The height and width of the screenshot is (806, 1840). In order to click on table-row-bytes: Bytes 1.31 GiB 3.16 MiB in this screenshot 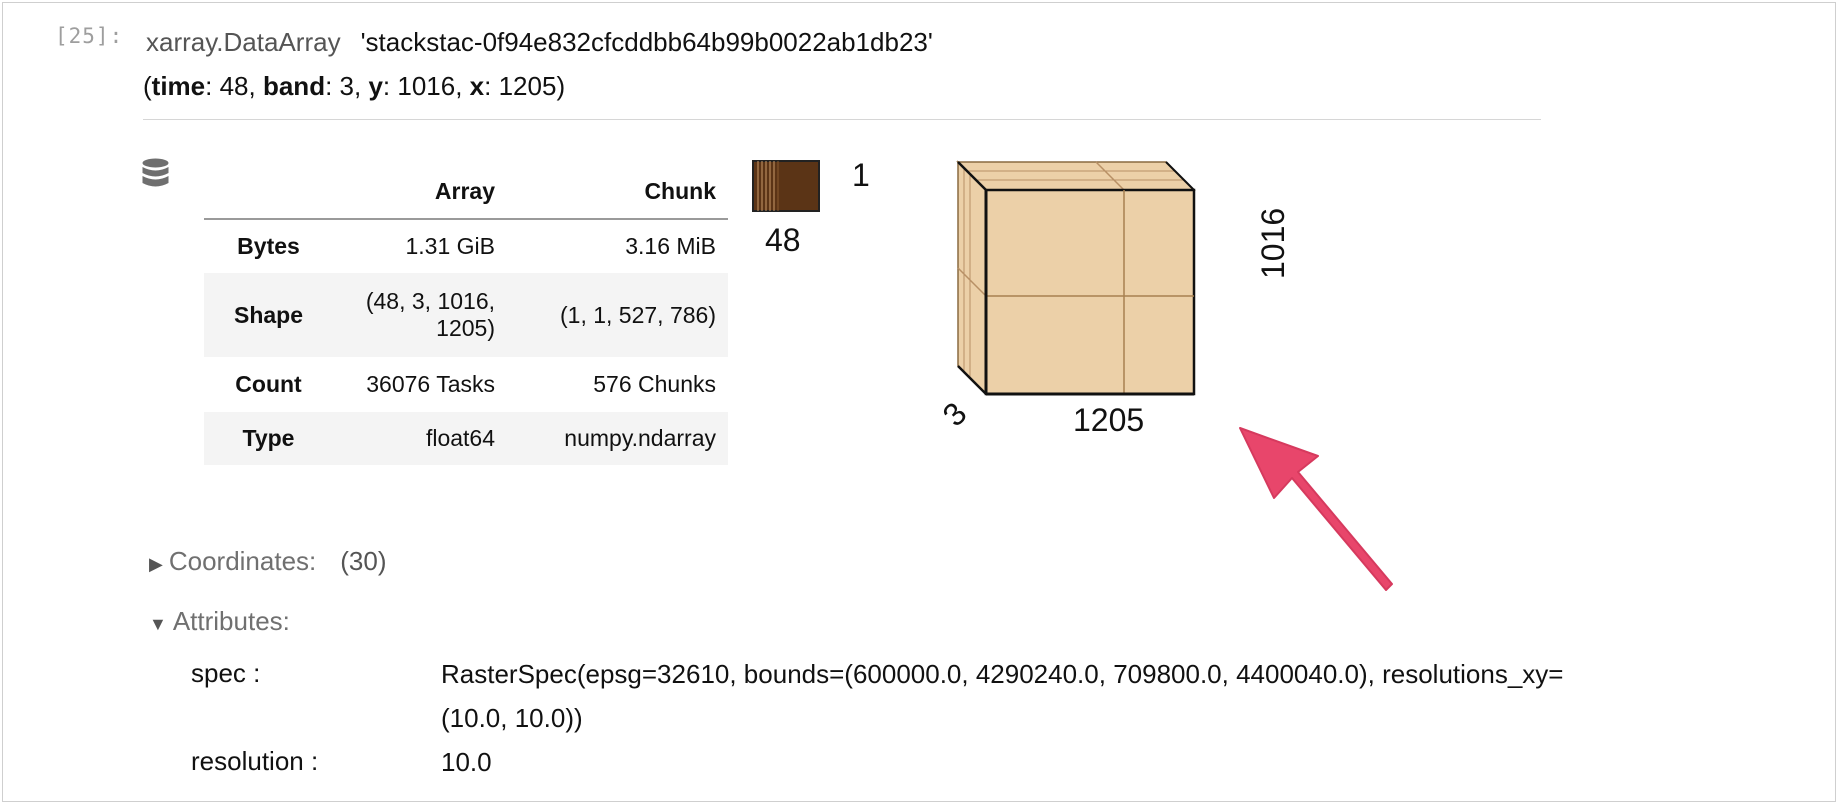, I will do `click(466, 246)`.